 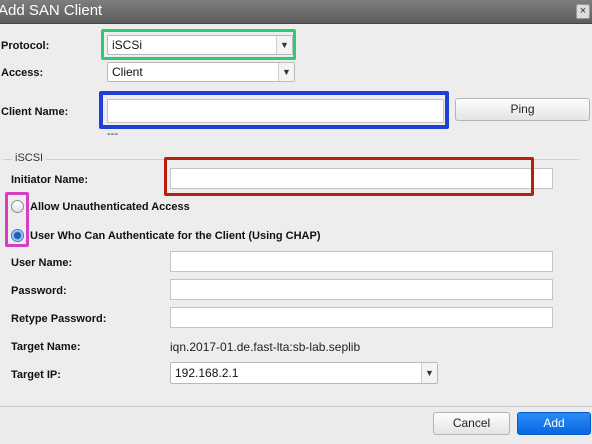 I want to click on password-label: Password:, so click(x=39, y=291).